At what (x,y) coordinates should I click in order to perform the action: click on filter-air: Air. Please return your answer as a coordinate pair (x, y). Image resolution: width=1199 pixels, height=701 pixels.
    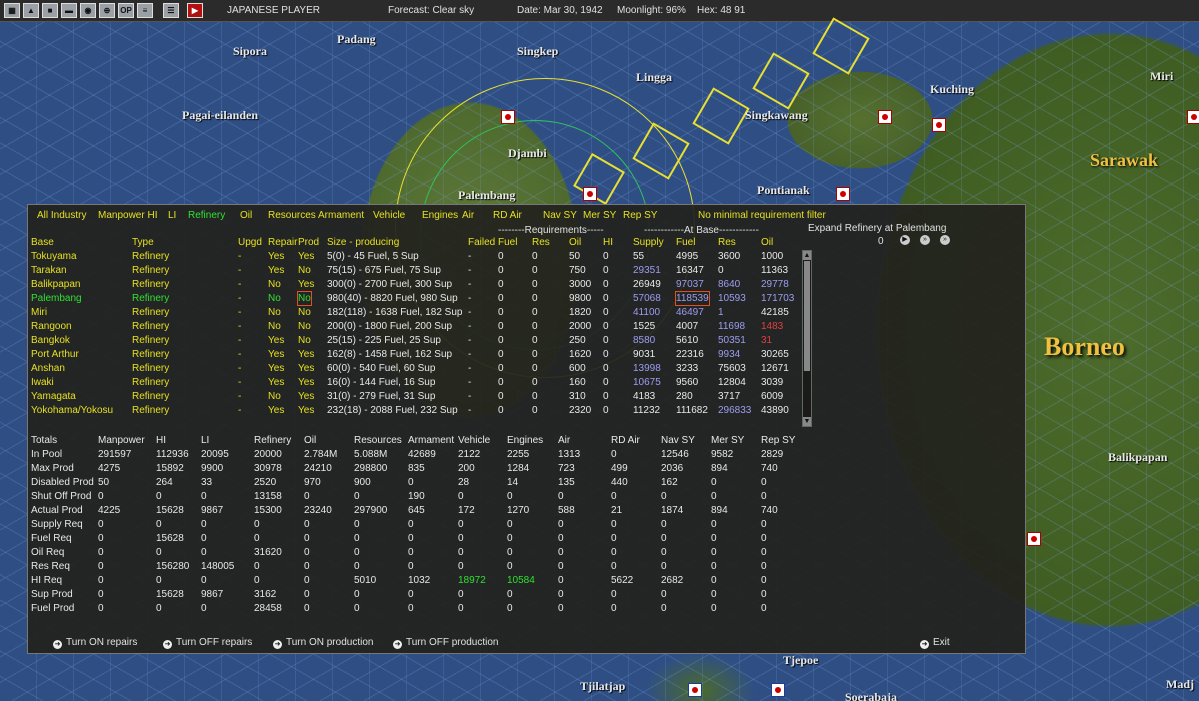
    Looking at the image, I should click on (468, 215).